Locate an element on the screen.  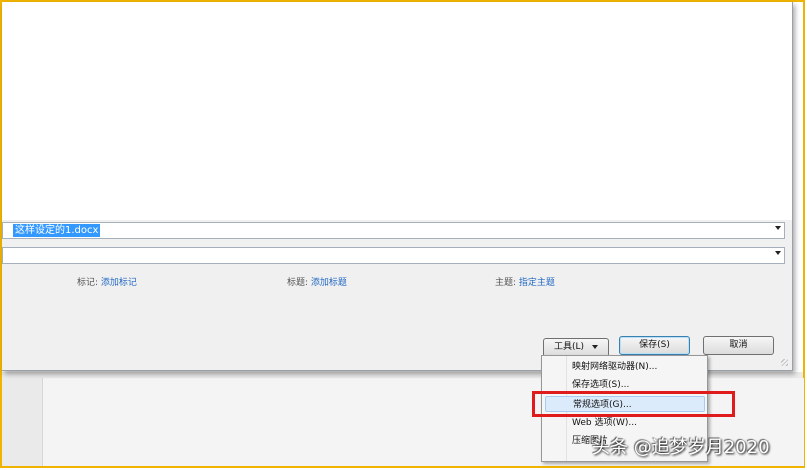
save-button: 保存(S) is located at coordinates (654, 345).